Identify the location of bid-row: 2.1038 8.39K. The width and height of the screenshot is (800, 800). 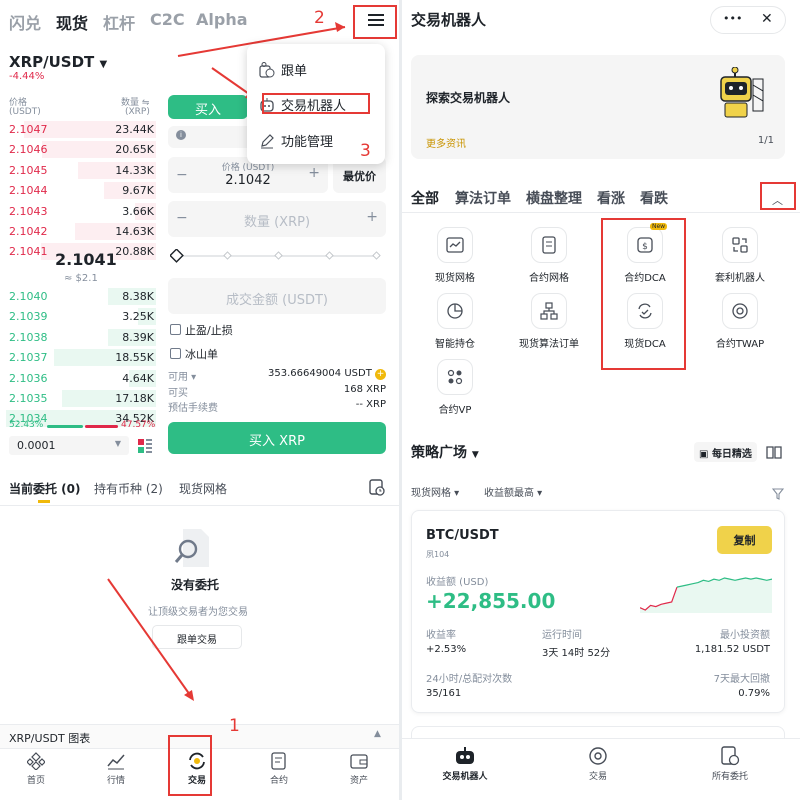
(80, 337).